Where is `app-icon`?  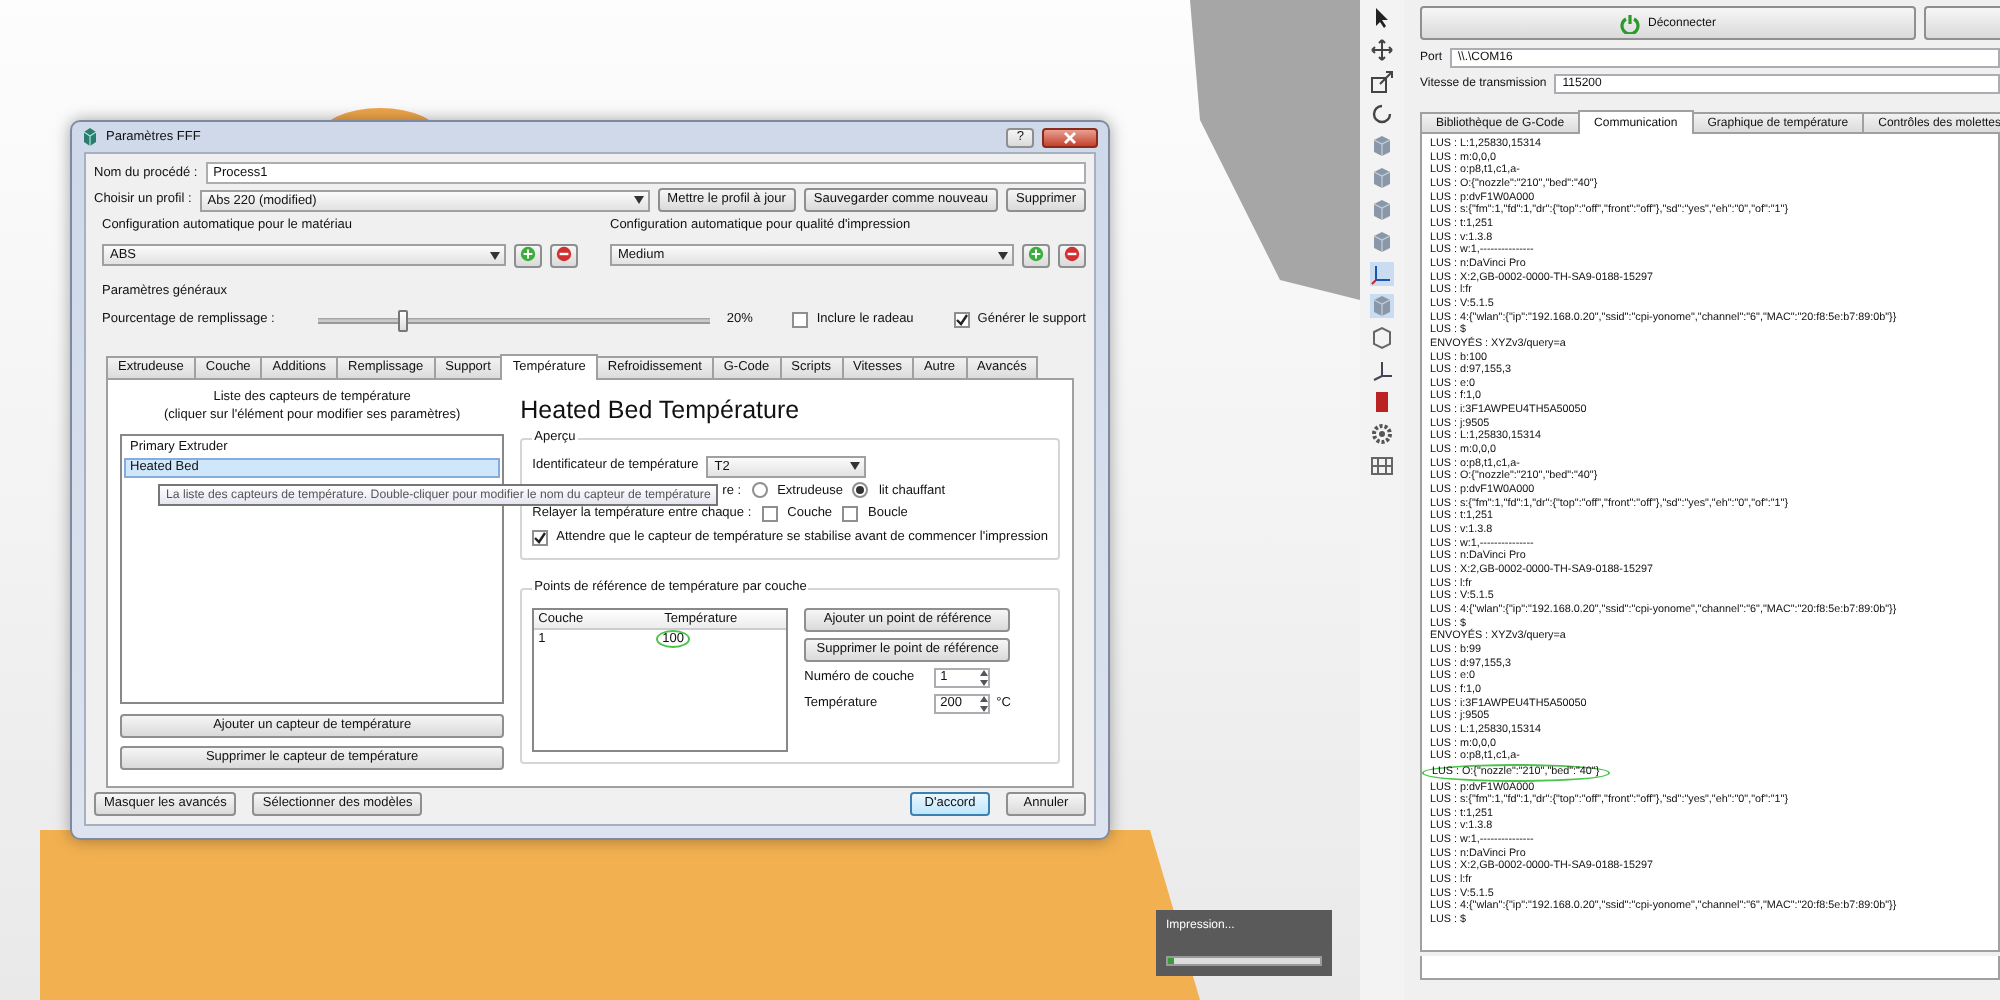 app-icon is located at coordinates (90, 137).